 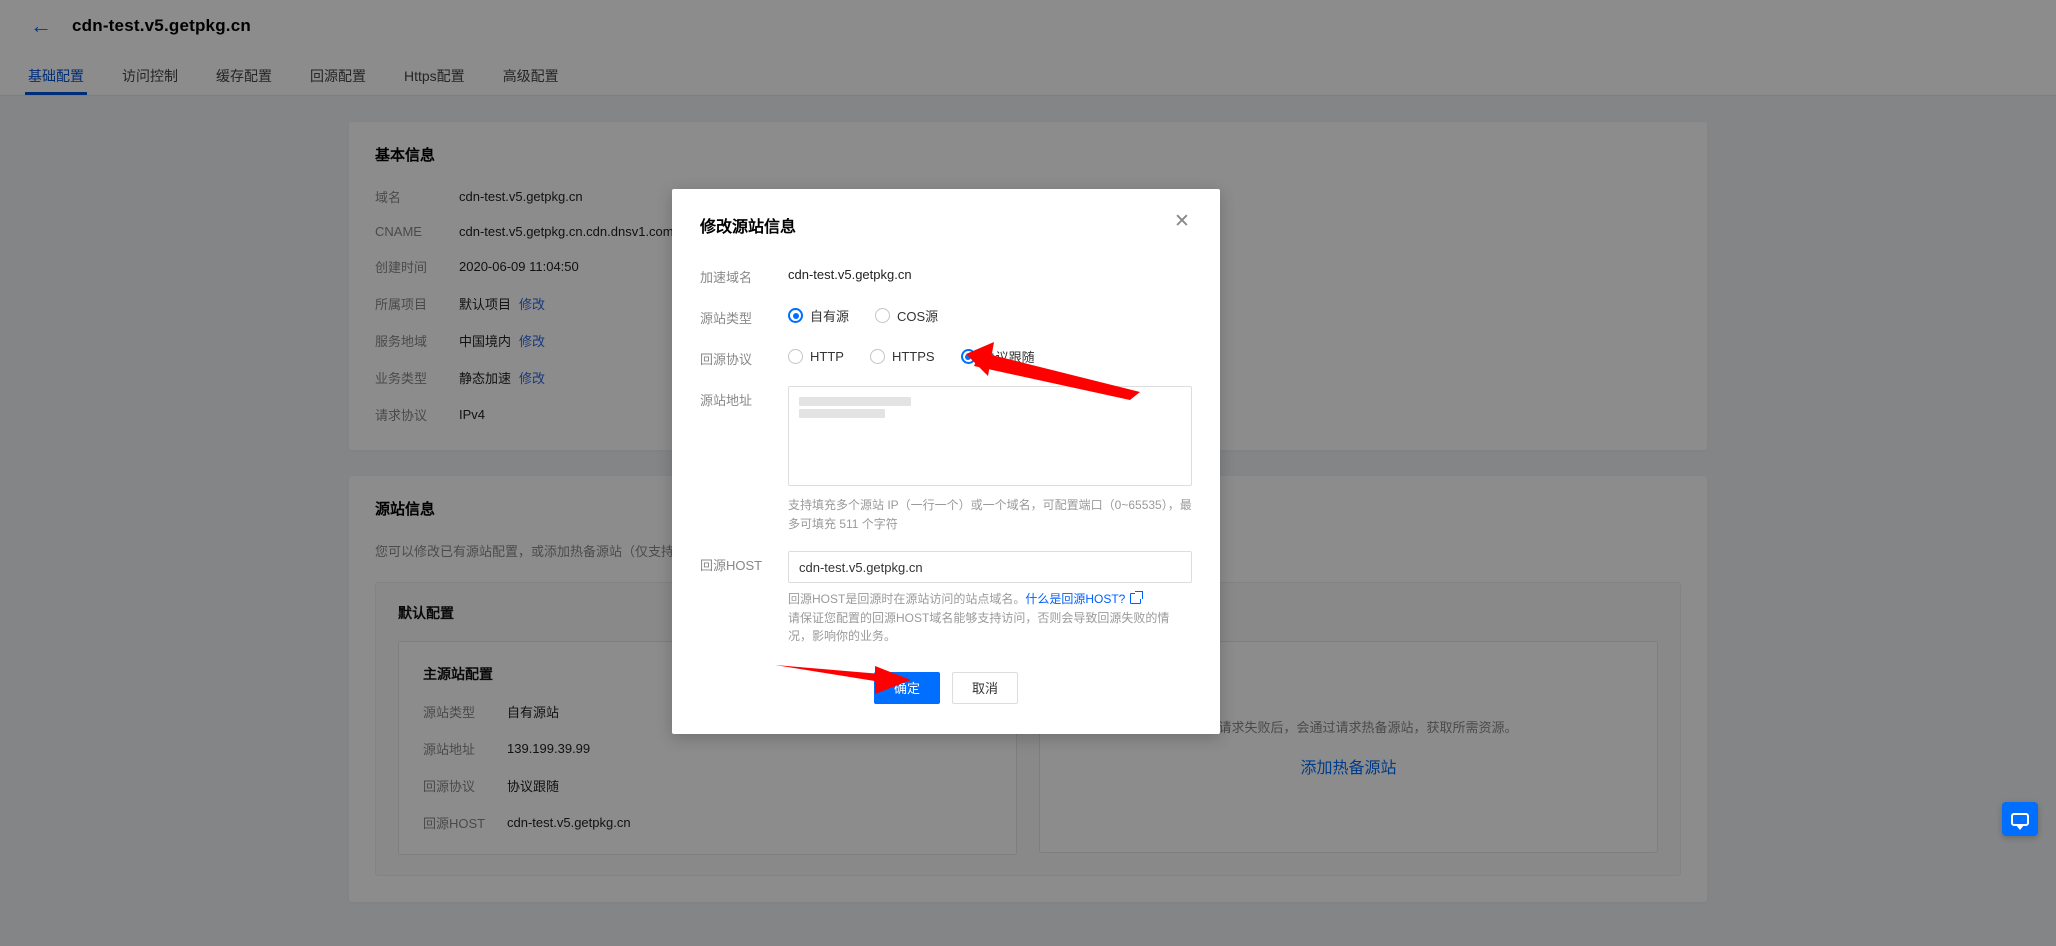 What do you see at coordinates (726, 400) in the screenshot?
I see `field-label: 源站地址` at bounding box center [726, 400].